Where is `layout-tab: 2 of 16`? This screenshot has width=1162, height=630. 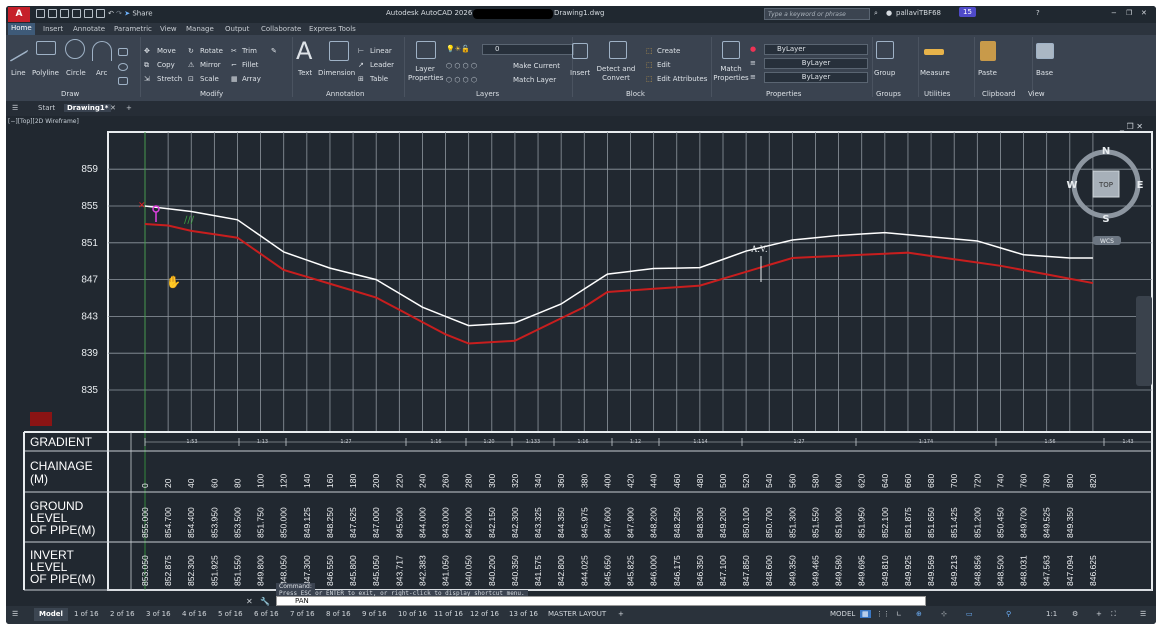
layout-tab: 2 of 16 is located at coordinates (122, 614).